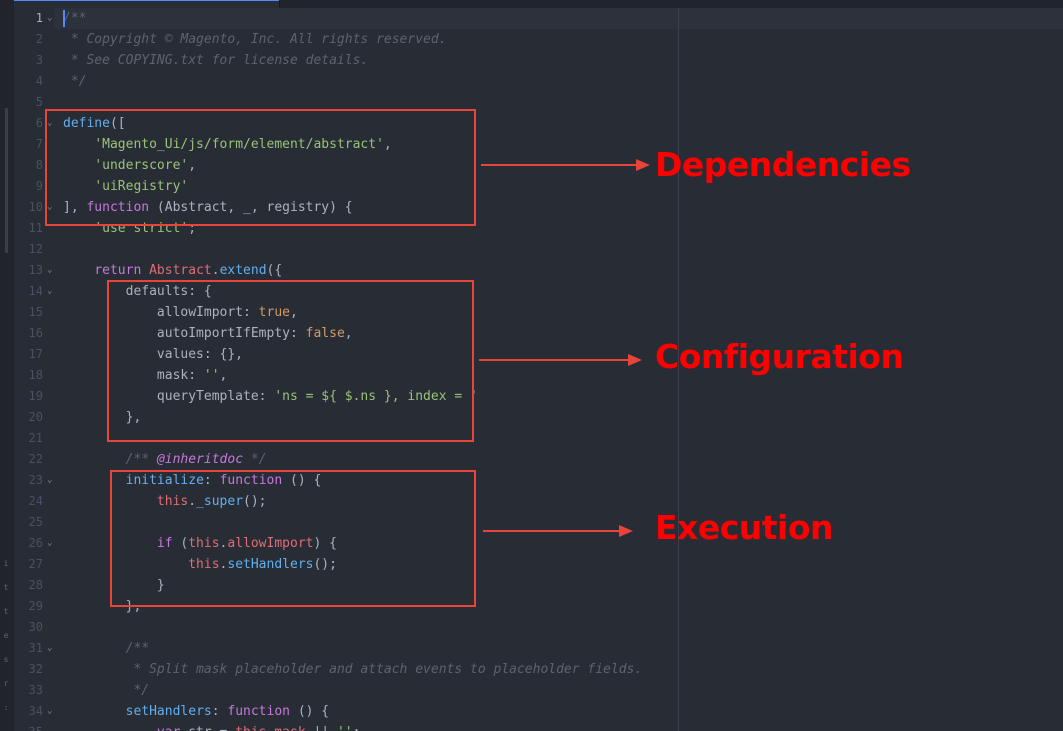 This screenshot has width=1063, height=731. Describe the element at coordinates (538, 4) in the screenshot. I see `tab-bar` at that location.